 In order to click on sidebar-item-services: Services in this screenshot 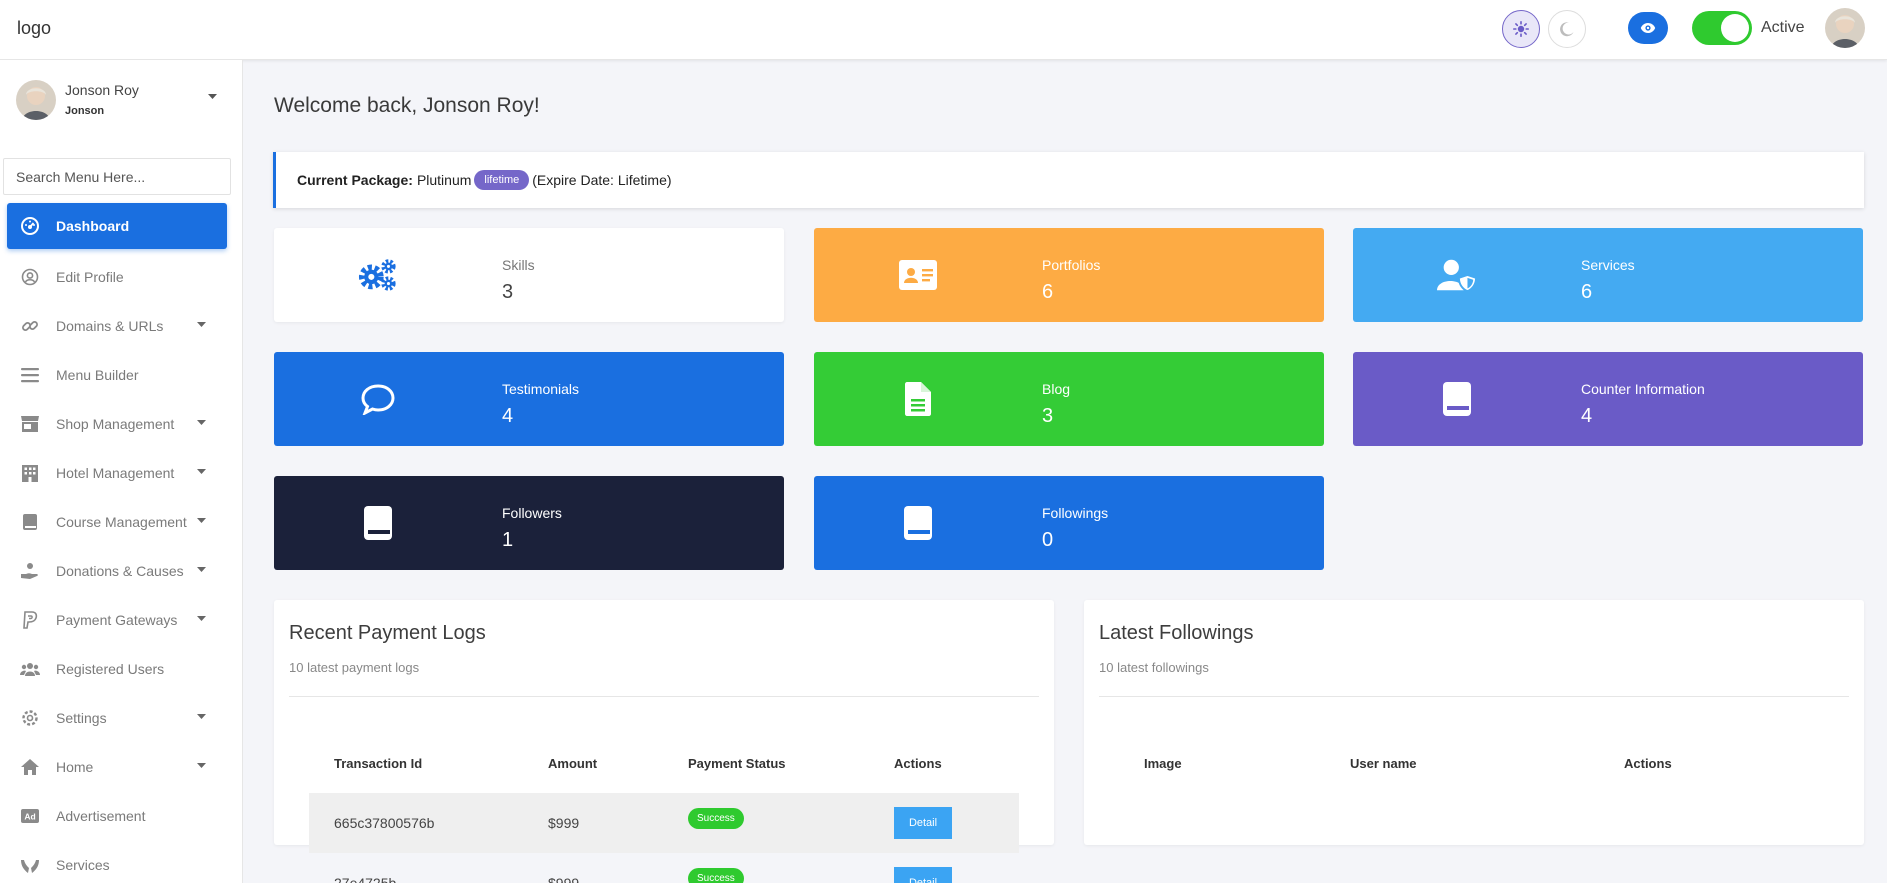, I will do `click(121, 861)`.